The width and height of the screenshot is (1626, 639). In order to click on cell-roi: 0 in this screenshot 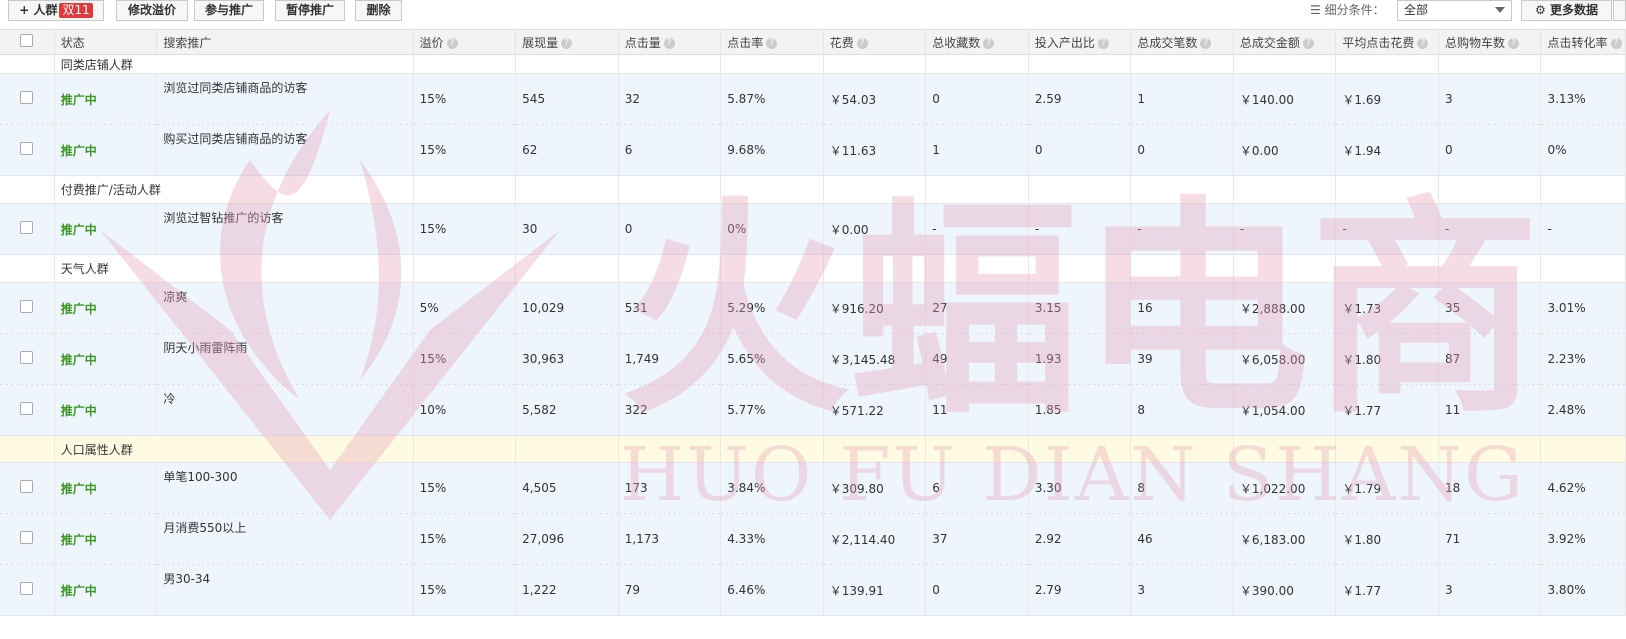, I will do `click(1080, 150)`.